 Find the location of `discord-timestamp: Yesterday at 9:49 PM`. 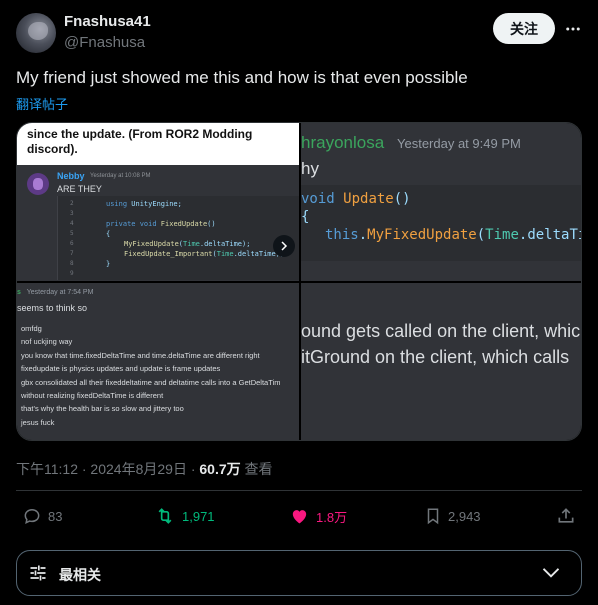

discord-timestamp: Yesterday at 9:49 PM is located at coordinates (459, 143).